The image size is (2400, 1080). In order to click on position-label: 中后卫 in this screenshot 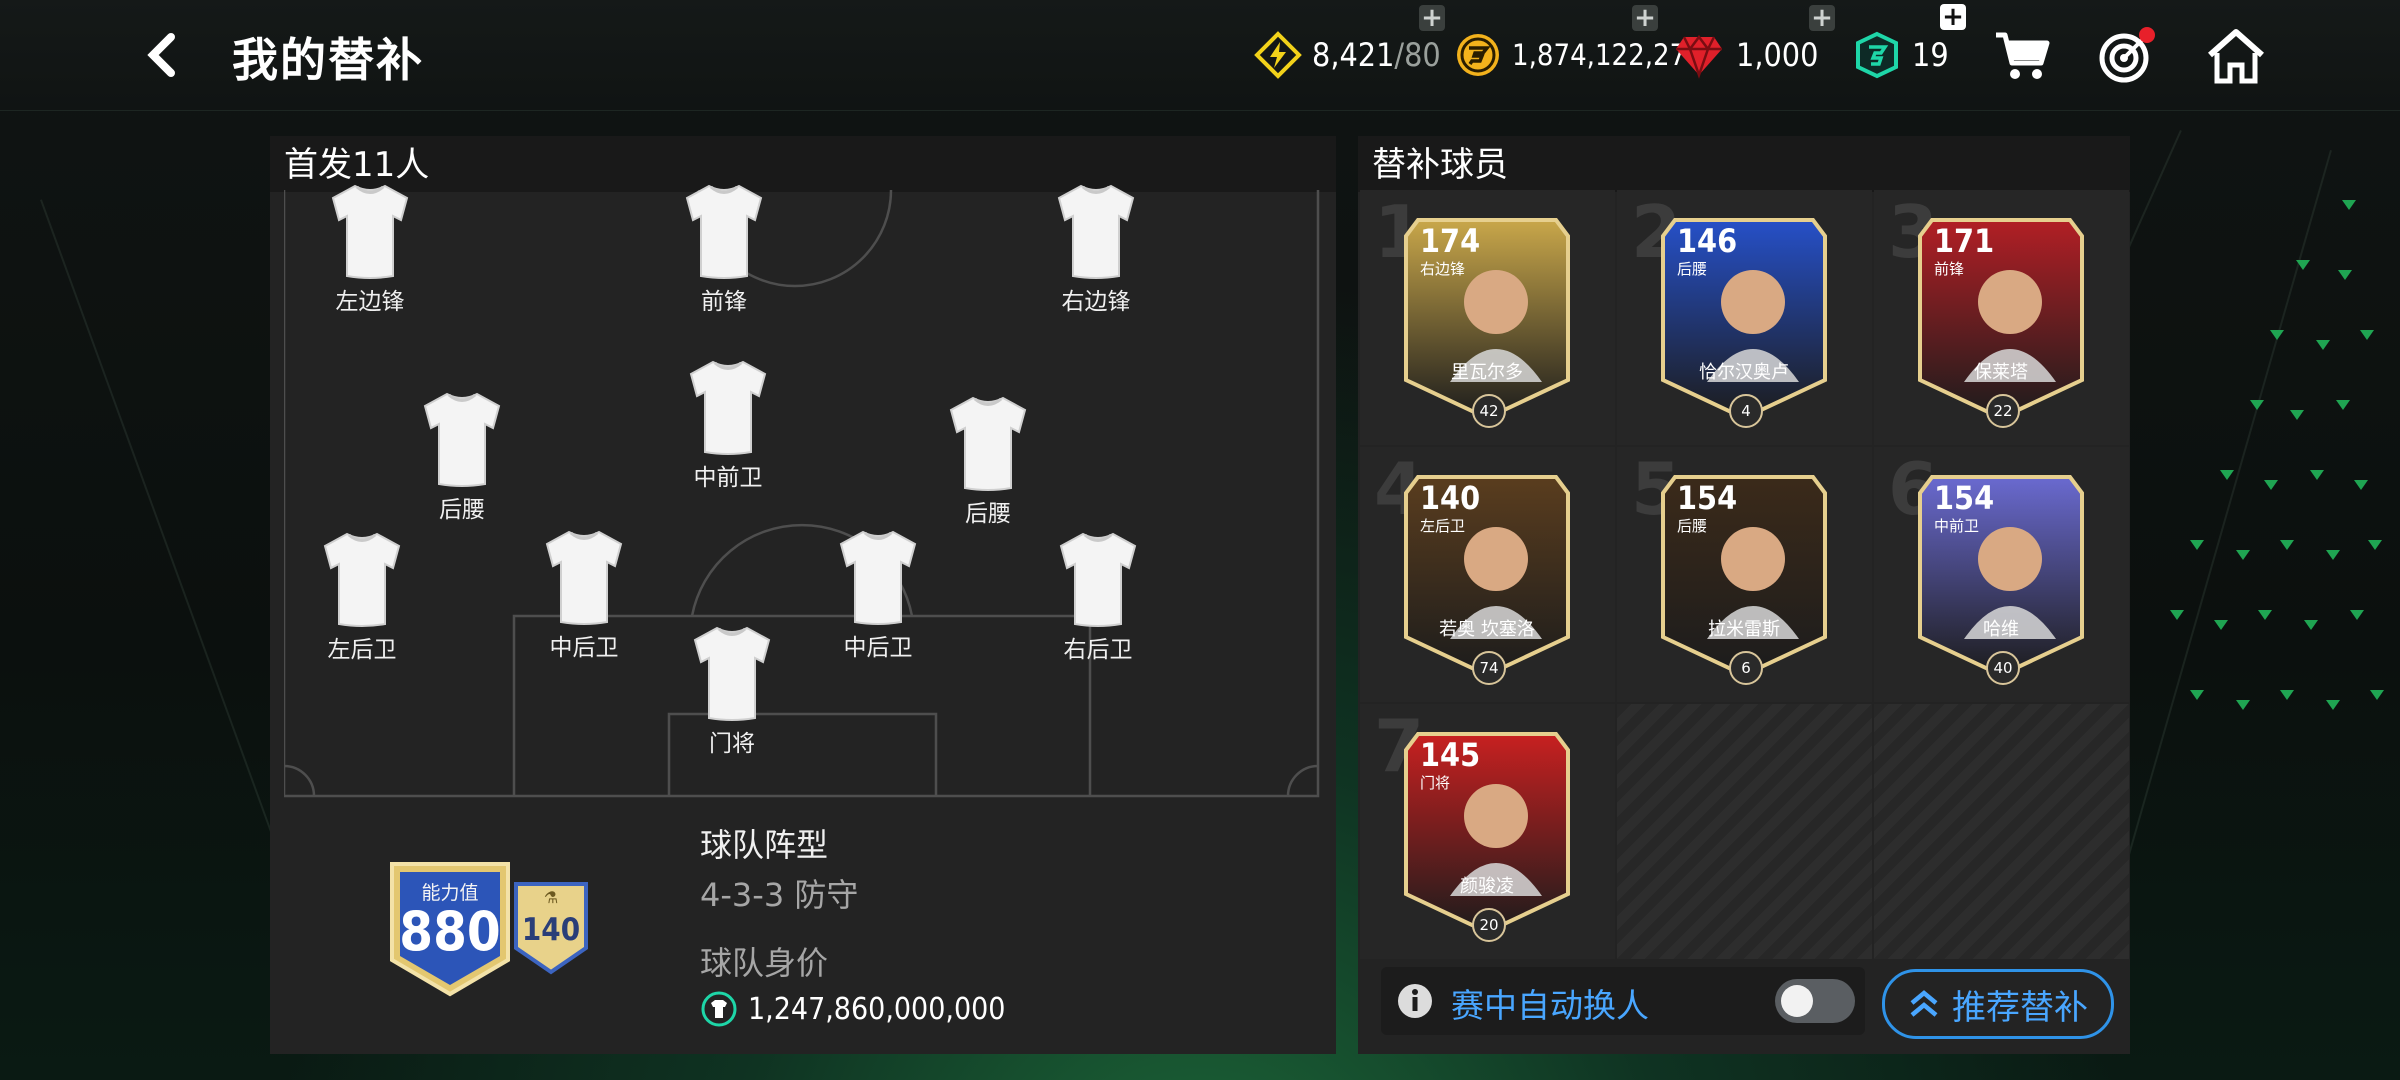, I will do `click(584, 648)`.